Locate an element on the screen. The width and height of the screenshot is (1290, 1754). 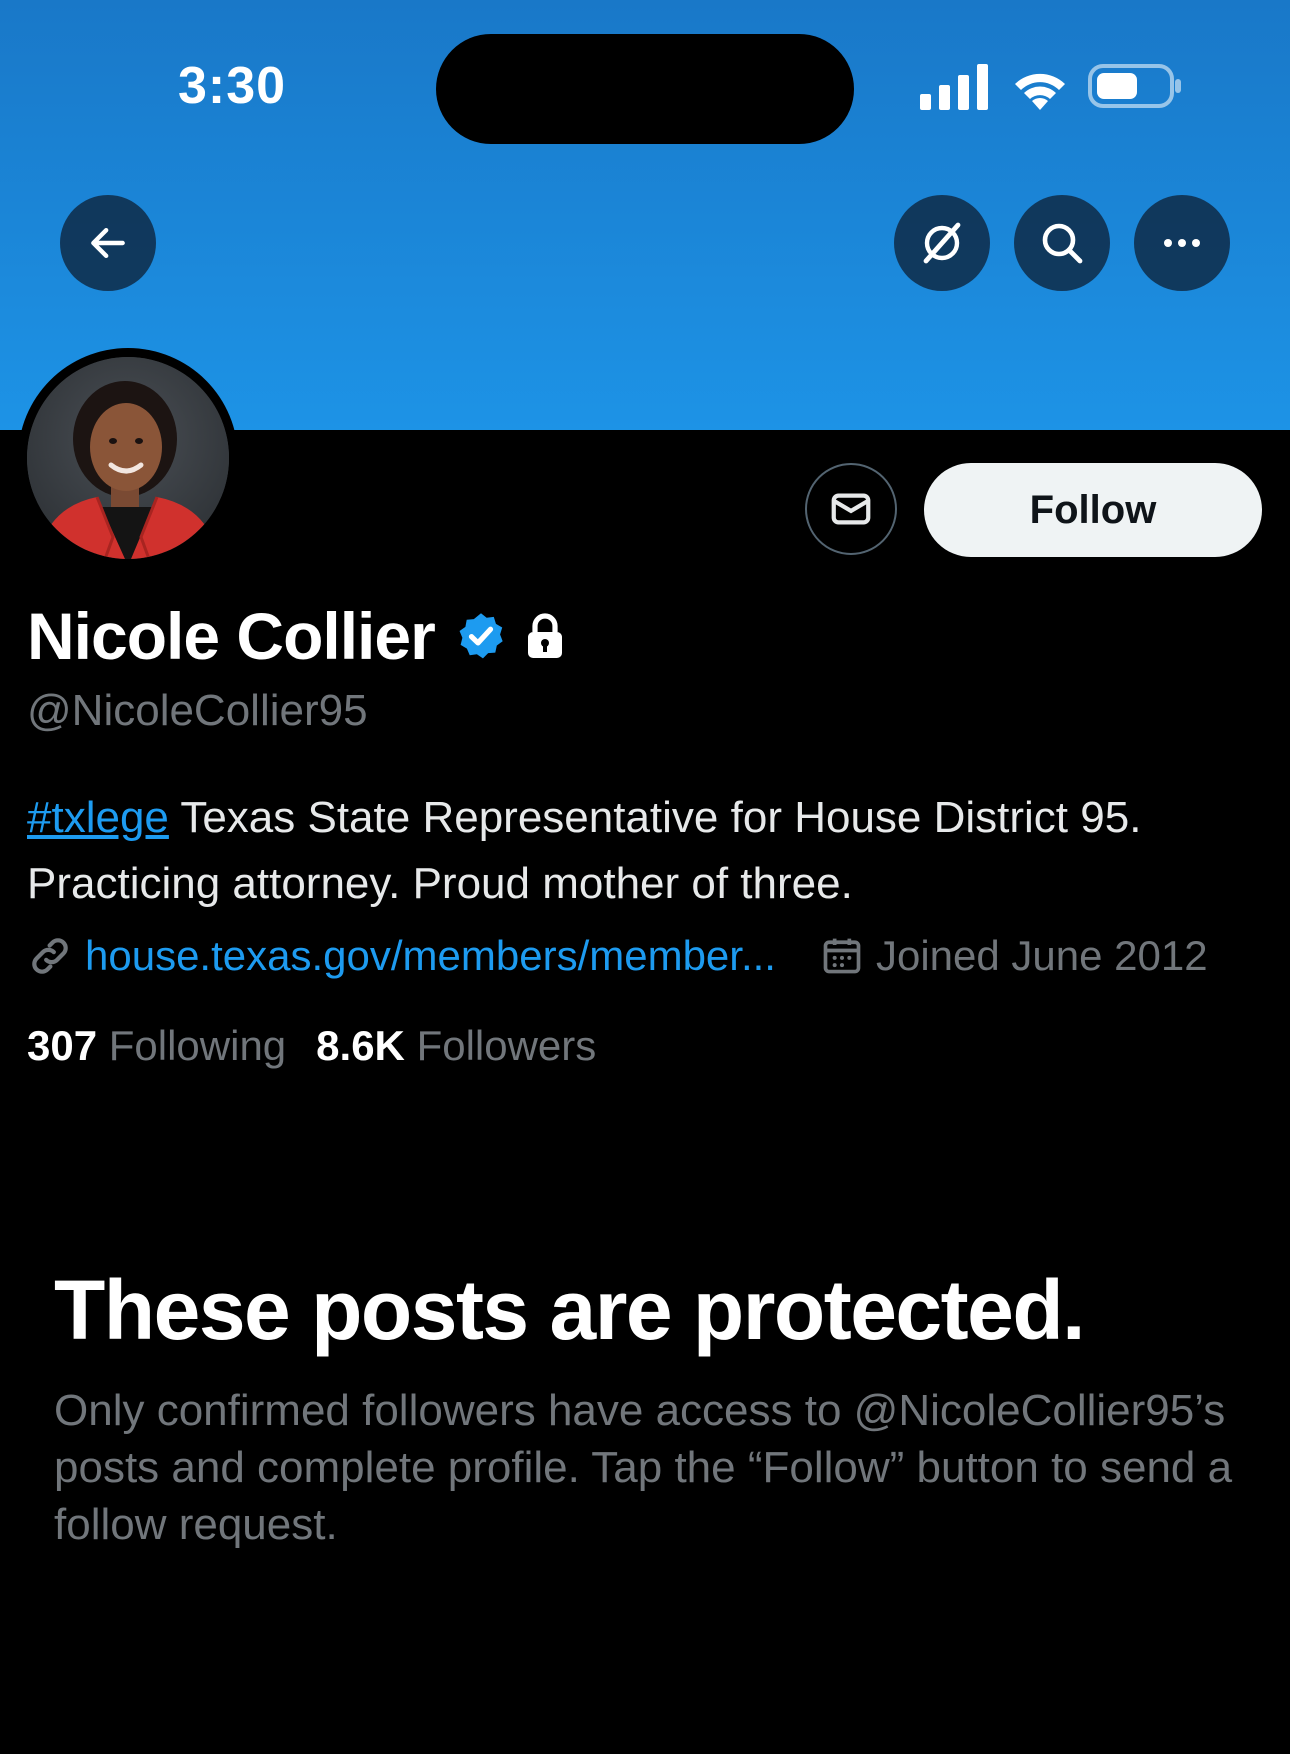
envelope-icon is located at coordinates (851, 509).